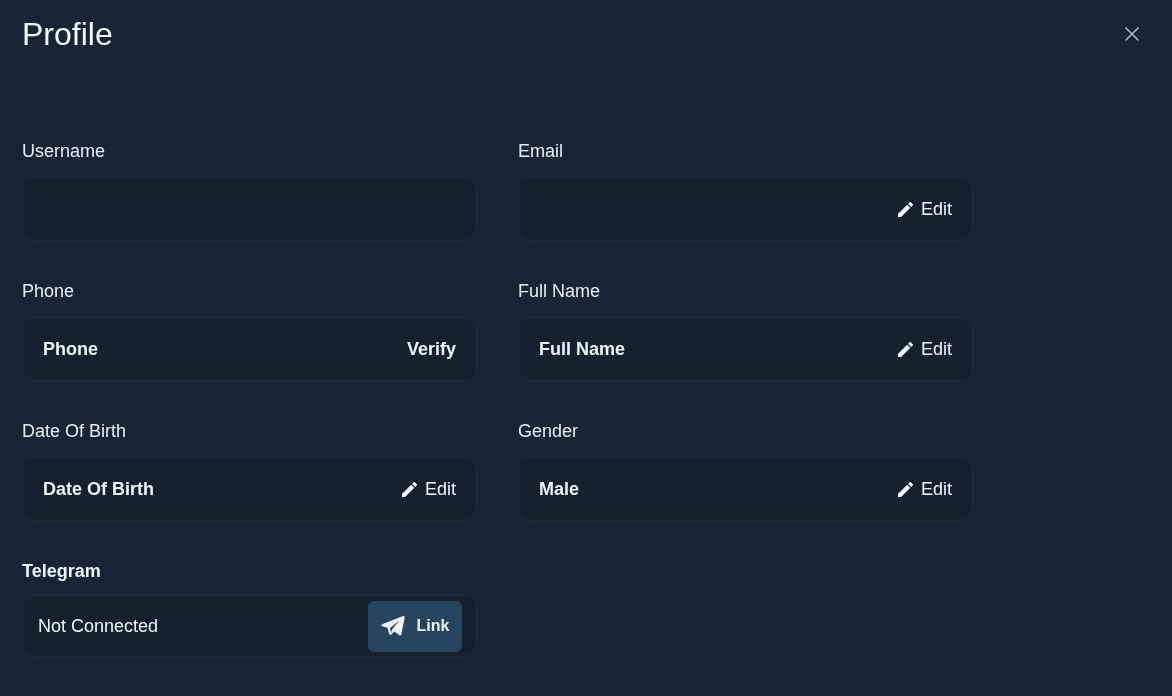 The width and height of the screenshot is (1172, 696). What do you see at coordinates (249, 349) in the screenshot?
I see `input-field: Phone Verify` at bounding box center [249, 349].